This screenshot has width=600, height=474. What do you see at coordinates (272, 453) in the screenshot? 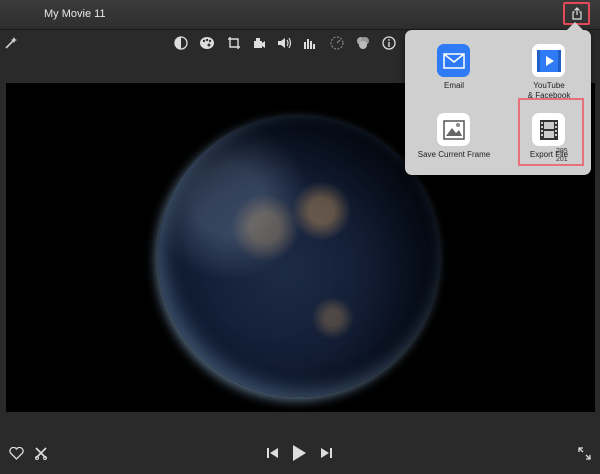
I see `skip-back-icon` at bounding box center [272, 453].